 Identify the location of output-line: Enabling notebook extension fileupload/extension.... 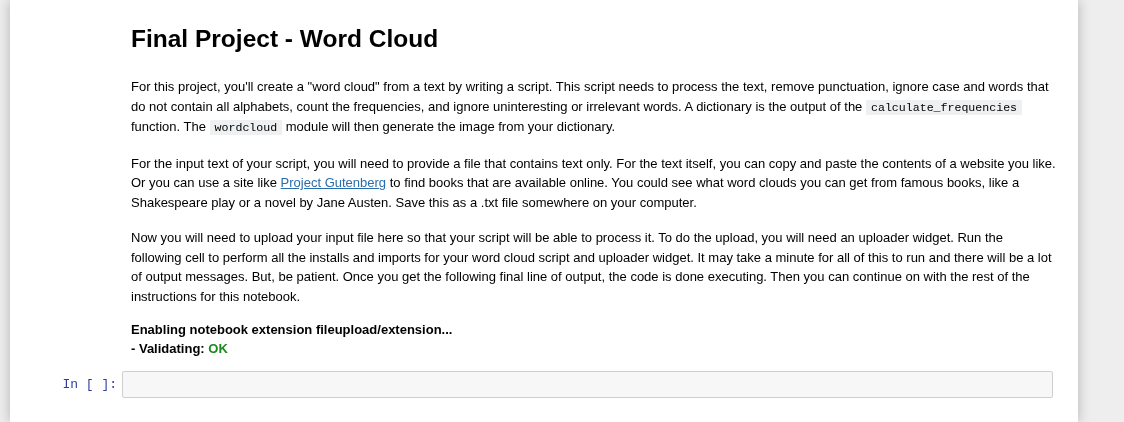
(292, 329).